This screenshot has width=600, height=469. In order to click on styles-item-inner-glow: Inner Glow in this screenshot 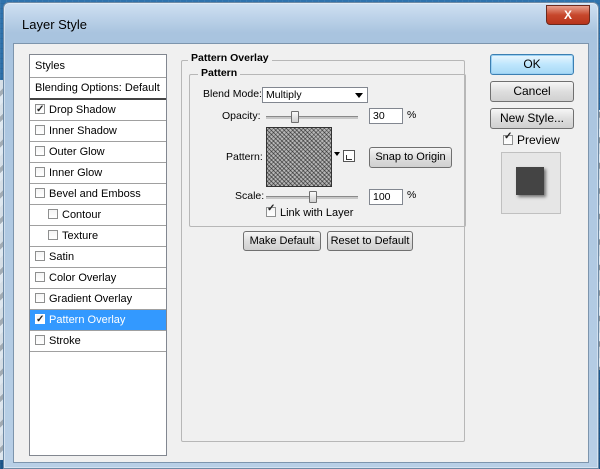, I will do `click(98, 173)`.